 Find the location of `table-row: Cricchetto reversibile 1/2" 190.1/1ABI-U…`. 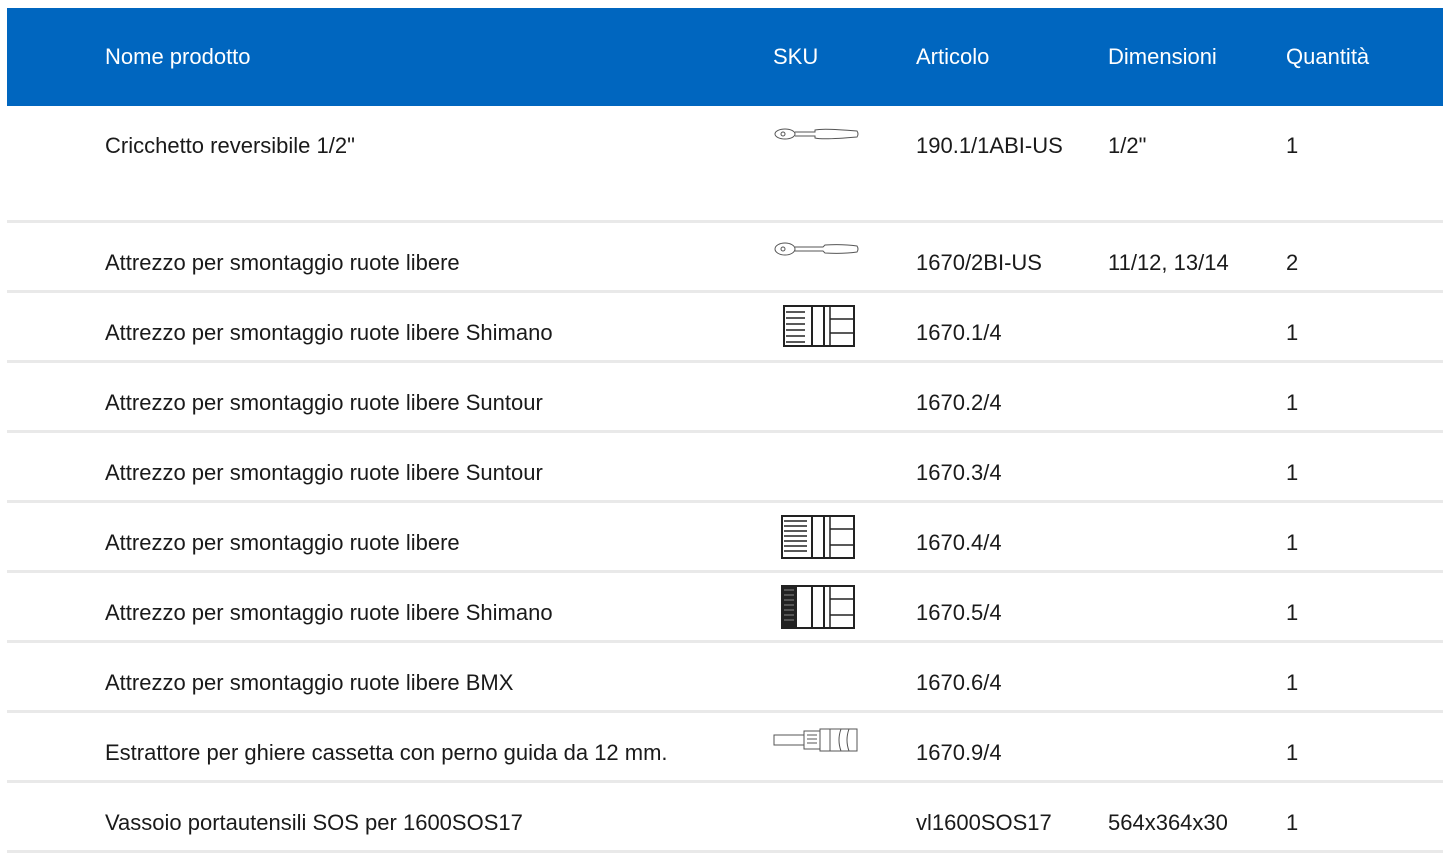

table-row: Cricchetto reversibile 1/2" 190.1/1ABI-U… is located at coordinates (725, 163).